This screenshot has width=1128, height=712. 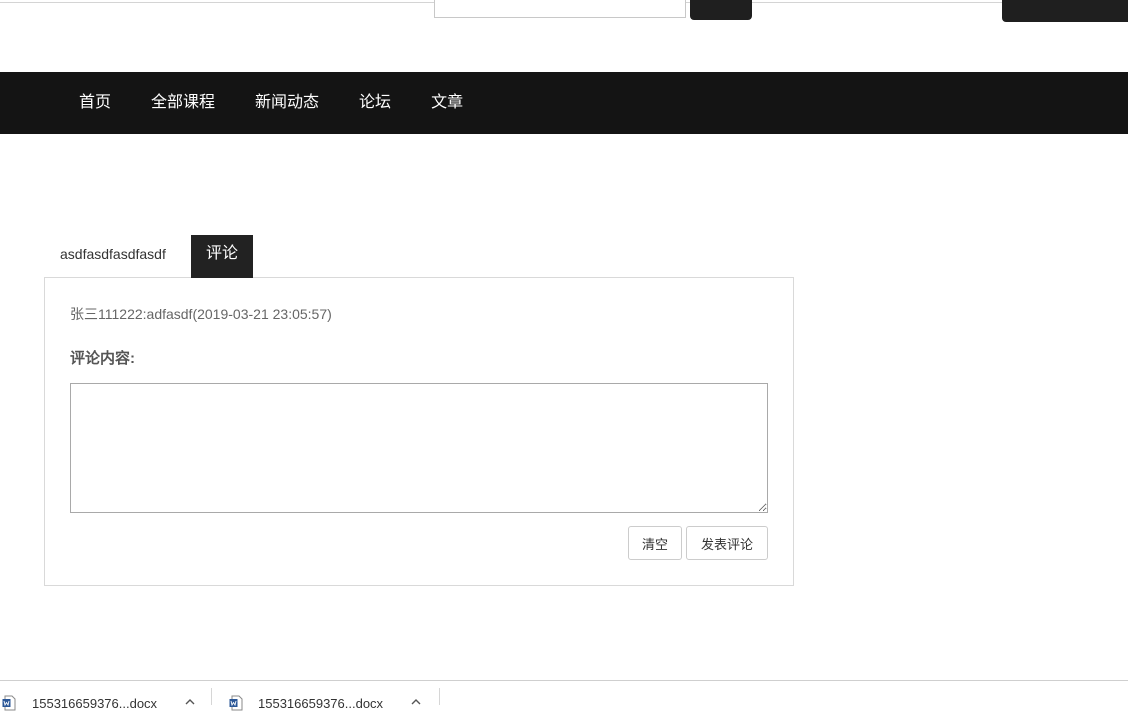 I want to click on clear-button: 清空, so click(x=655, y=543).